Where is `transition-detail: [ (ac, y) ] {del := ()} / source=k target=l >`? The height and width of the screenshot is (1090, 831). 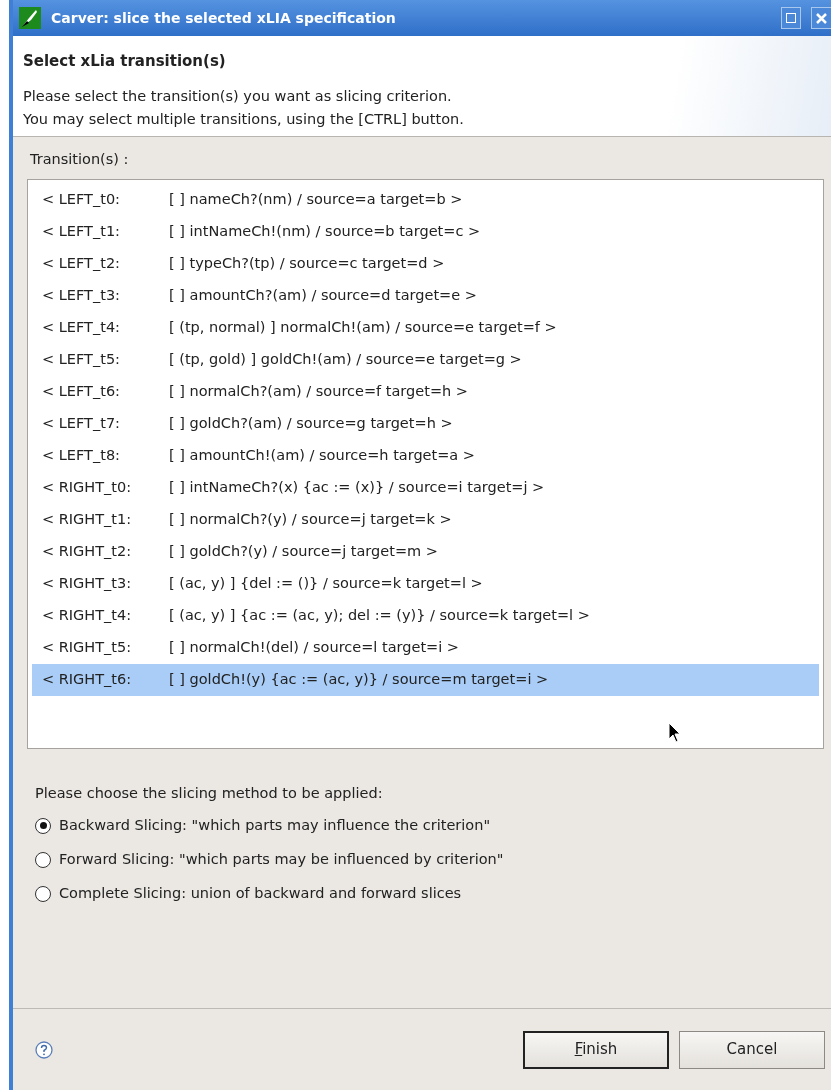
transition-detail: [ (ac, y) ] {del := ()} / source=k target=l > is located at coordinates (326, 584).